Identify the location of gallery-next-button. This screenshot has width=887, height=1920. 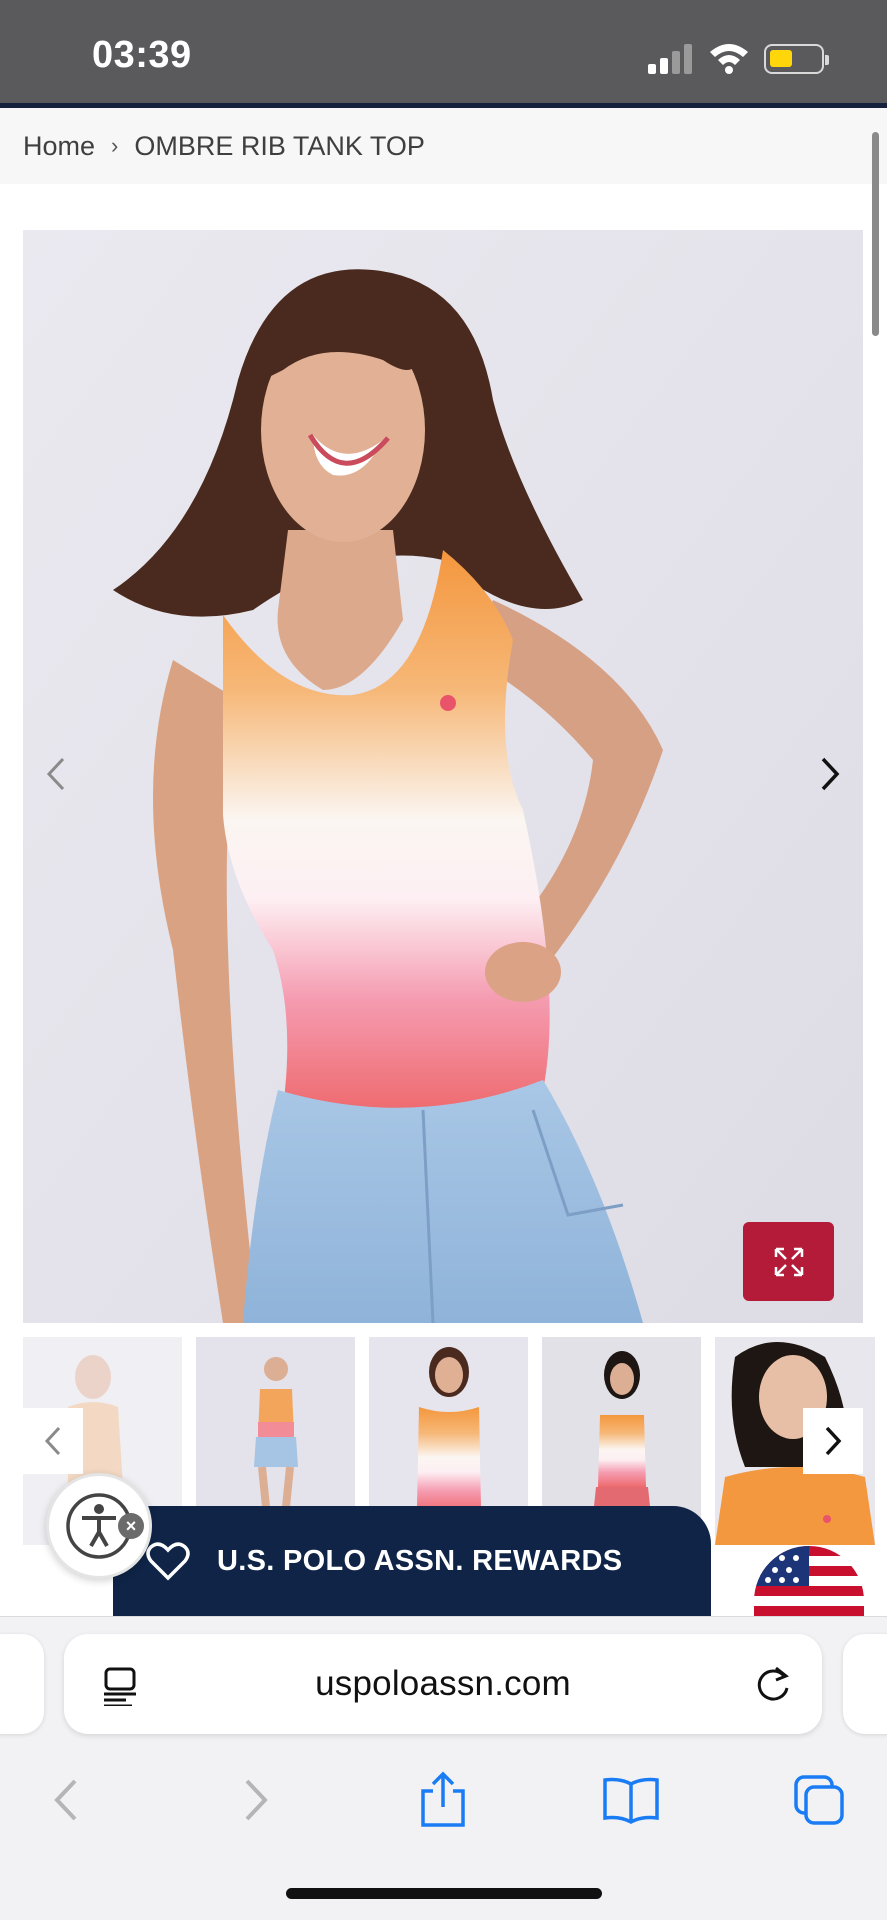
(830, 774).